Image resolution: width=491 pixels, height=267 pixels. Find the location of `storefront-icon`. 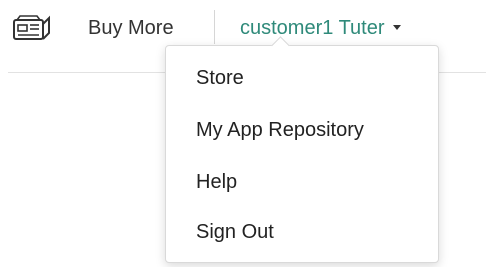

storefront-icon is located at coordinates (32, 28).